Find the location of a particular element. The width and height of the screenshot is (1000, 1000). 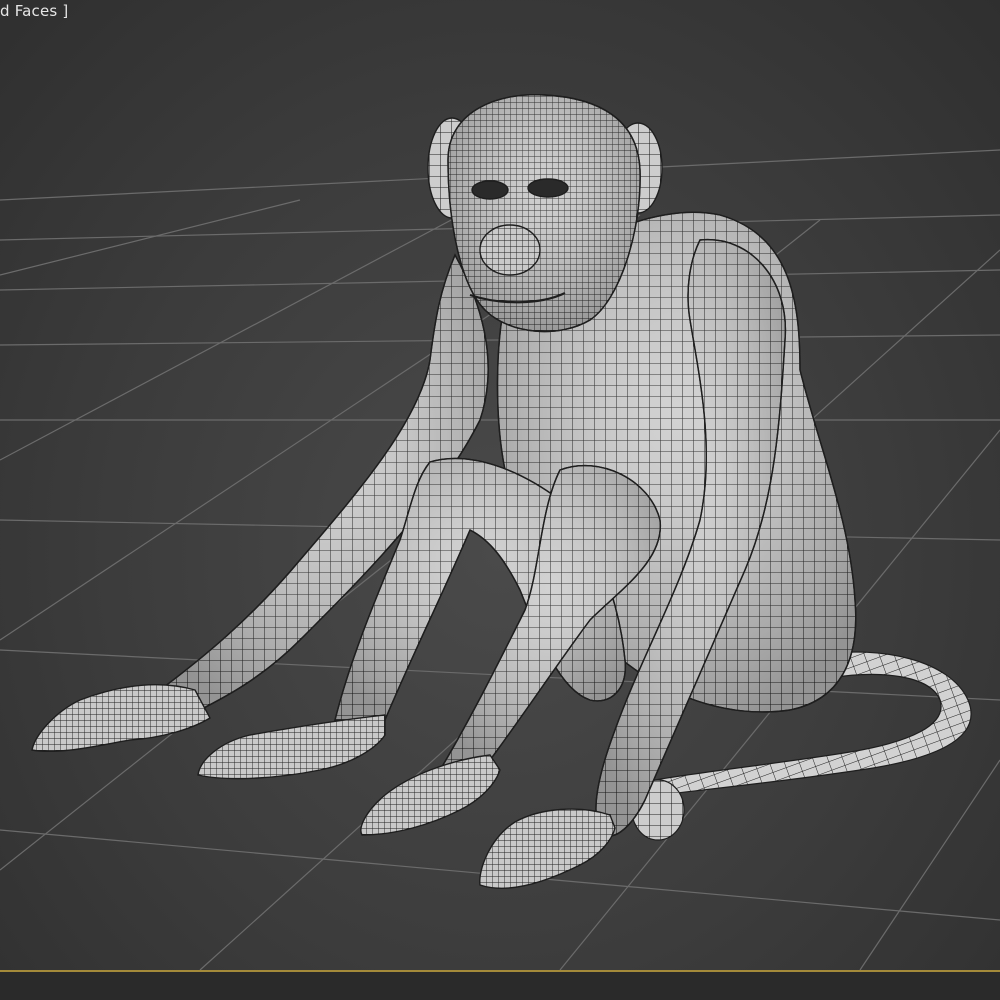

viewport-shading-label: d Faces ] is located at coordinates (34, 11).